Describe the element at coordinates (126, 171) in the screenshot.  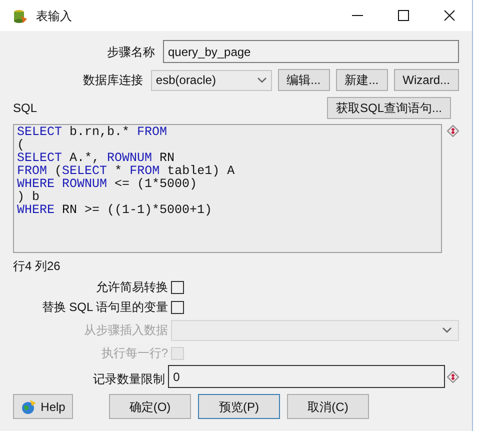
I see `code-line: FROM (SELECT * FROM table1) A` at that location.